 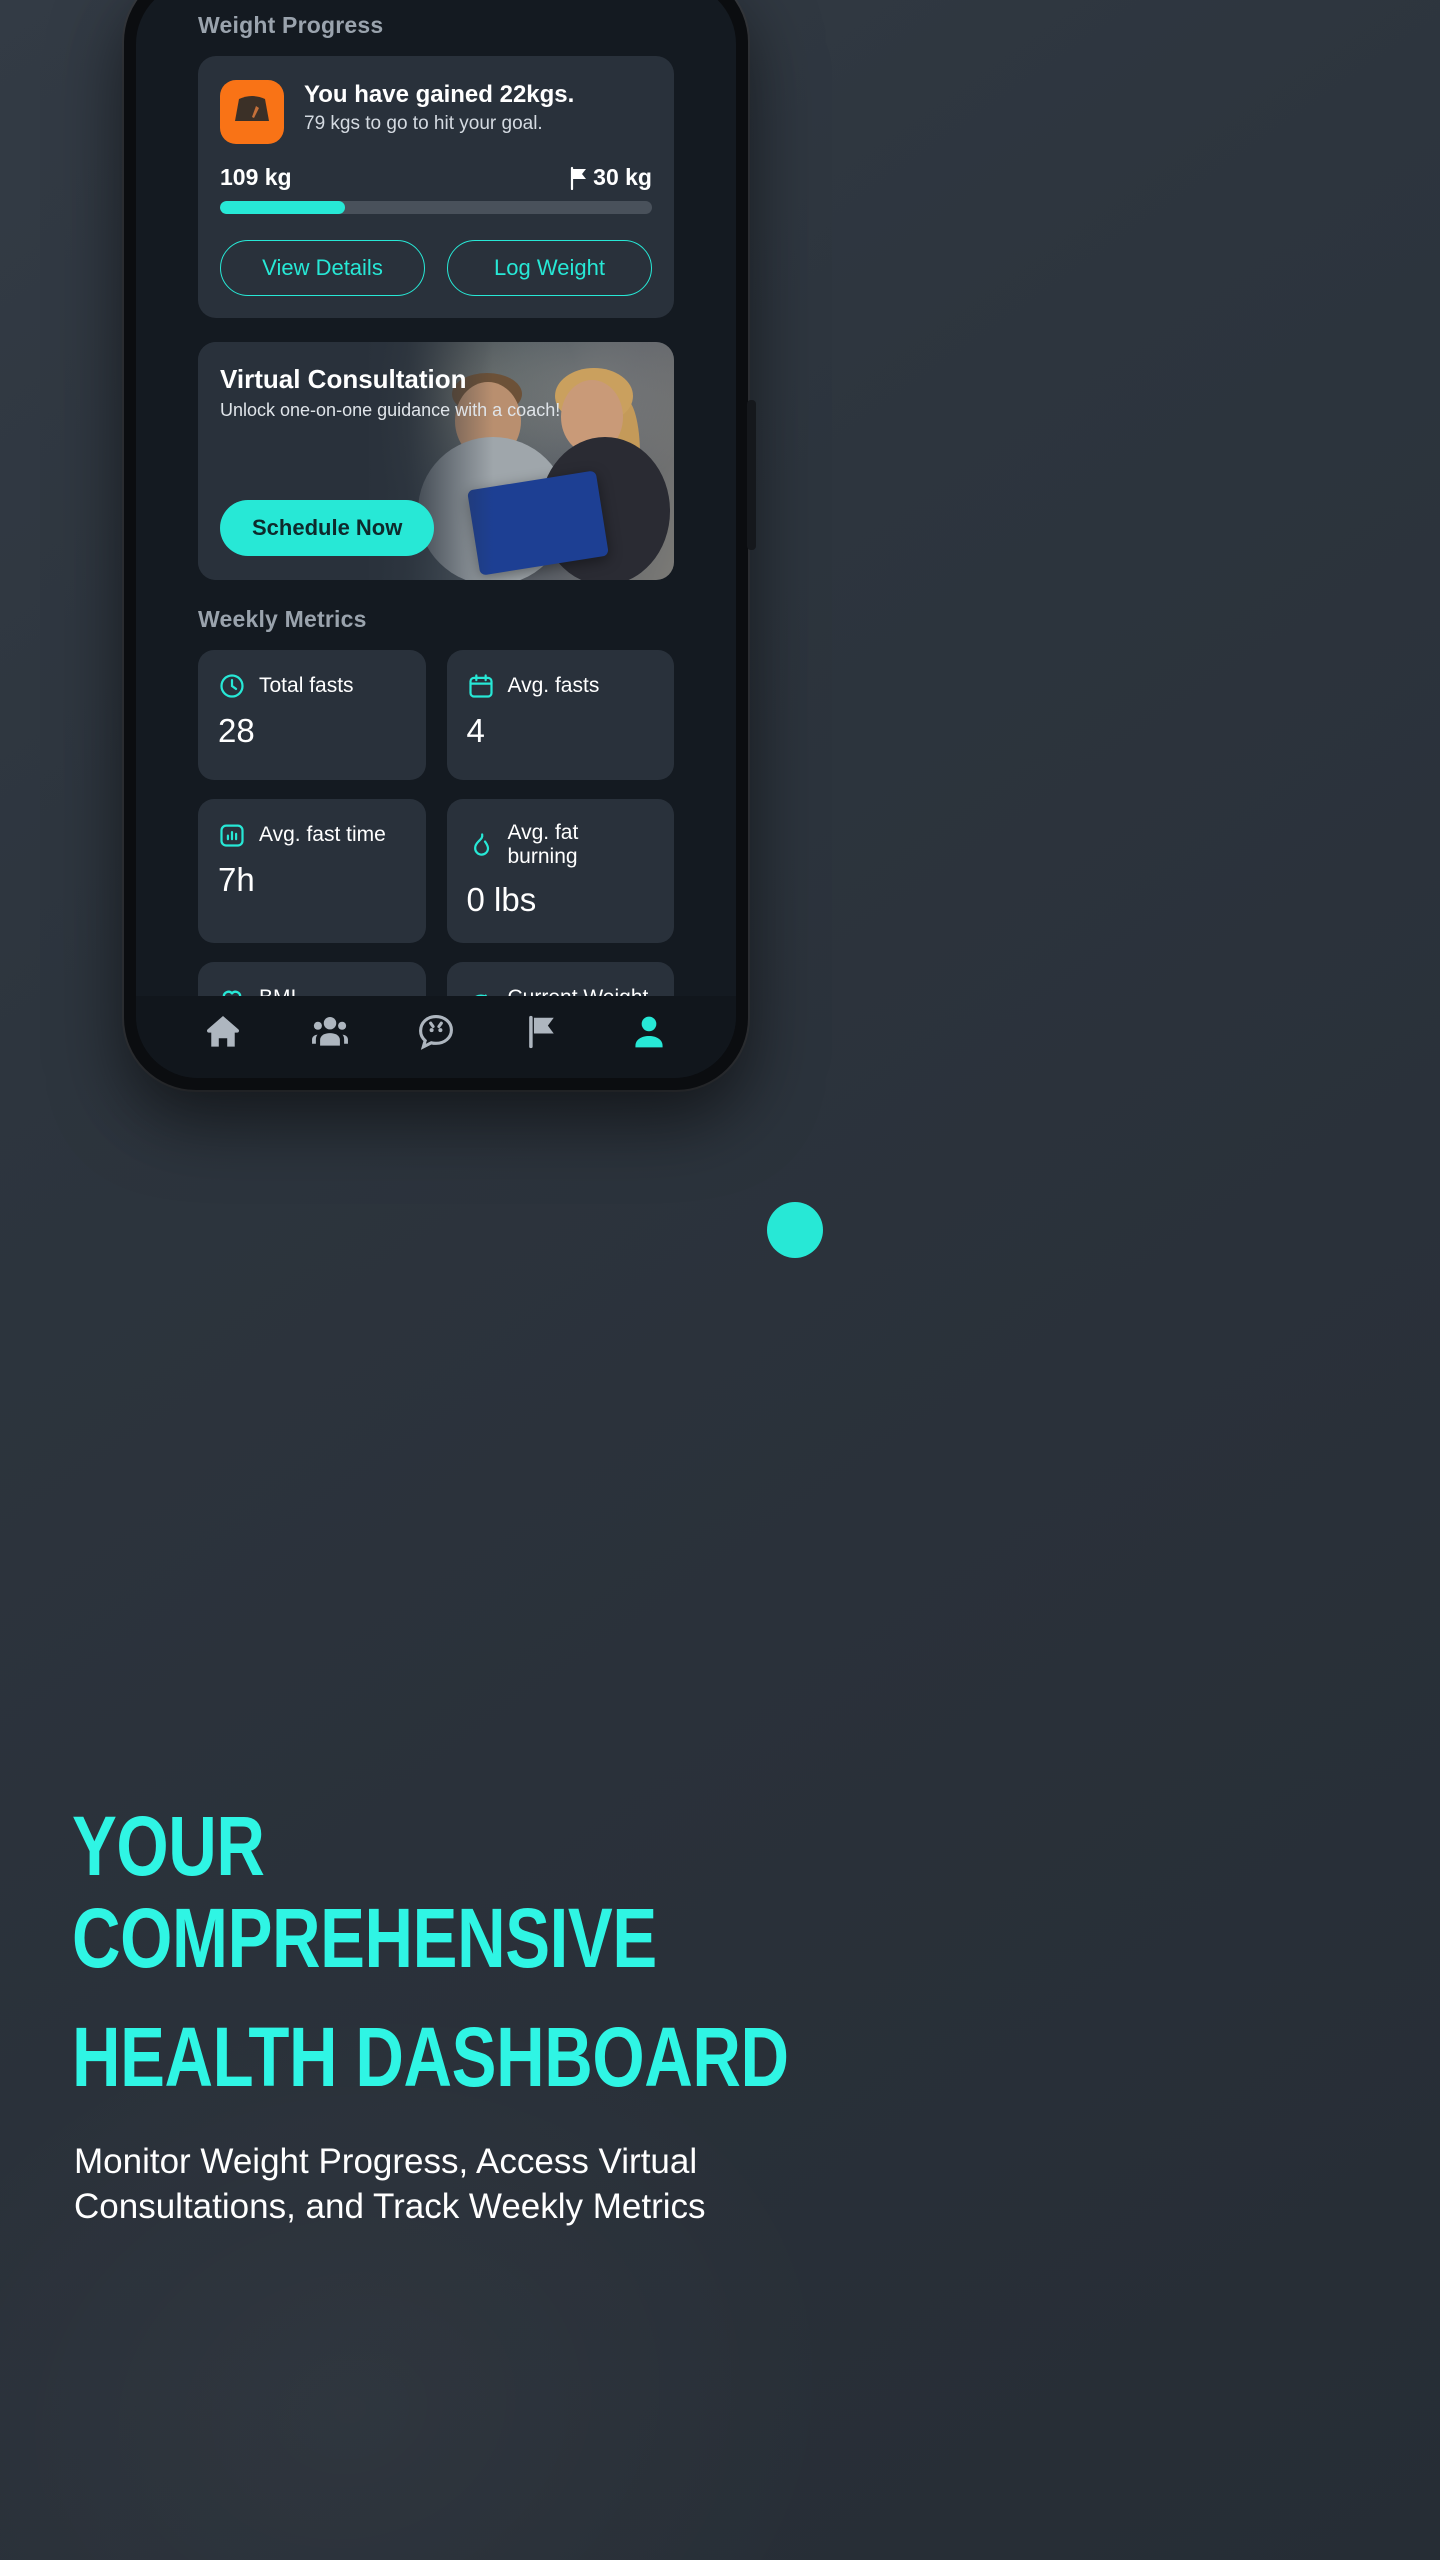 What do you see at coordinates (390, 410) in the screenshot?
I see `consultation-subtitle: Unlock one-on-one guidance with a coach!` at bounding box center [390, 410].